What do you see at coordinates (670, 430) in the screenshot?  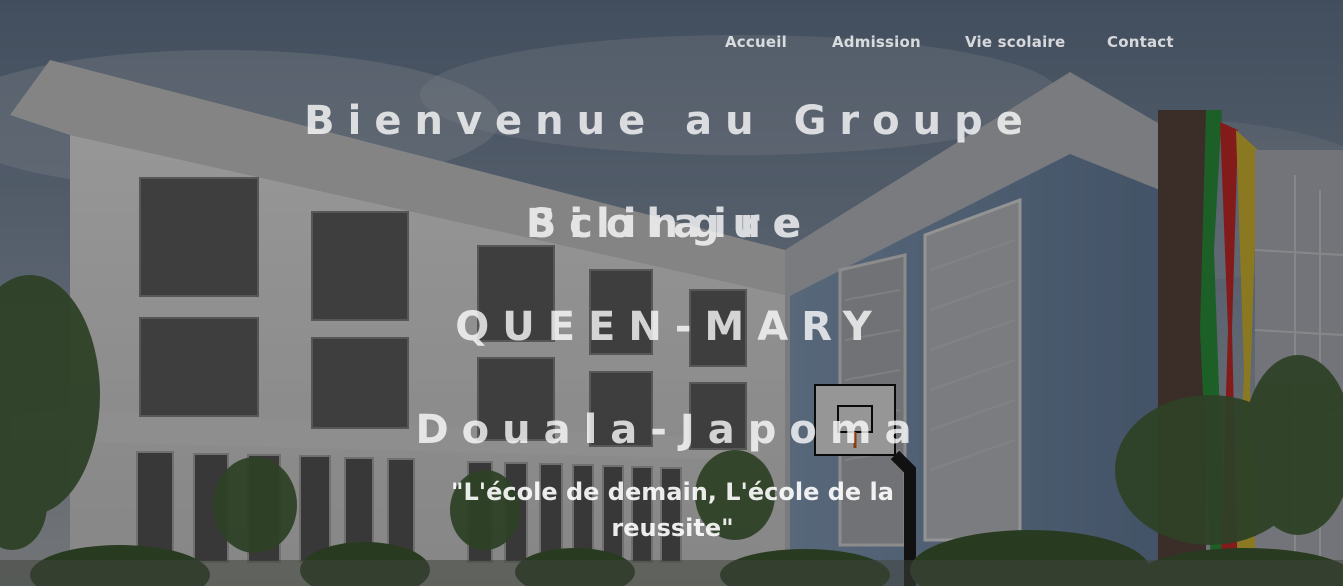 I see `hero-title-line-4: Douala-Japoma` at bounding box center [670, 430].